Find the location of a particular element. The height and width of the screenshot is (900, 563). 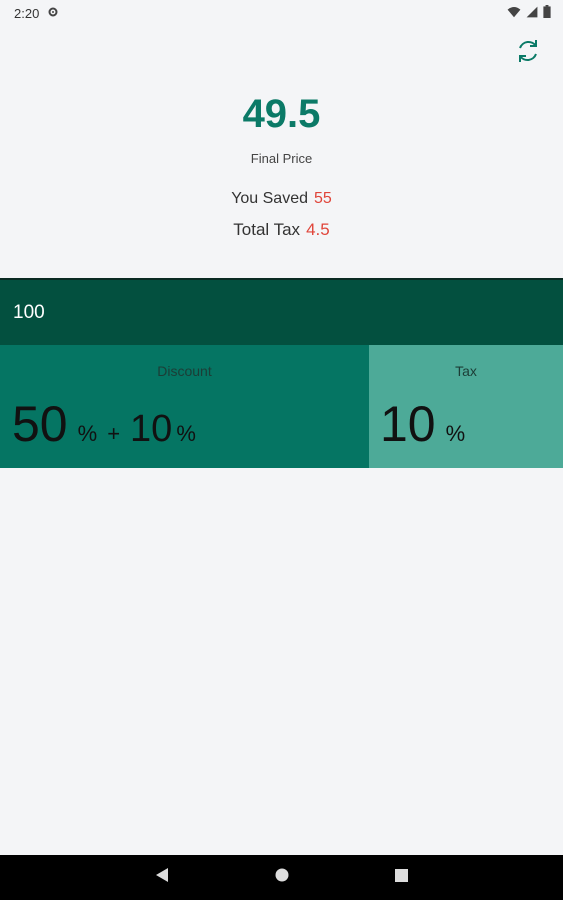

discount-percent-sign: % is located at coordinates (87, 433).